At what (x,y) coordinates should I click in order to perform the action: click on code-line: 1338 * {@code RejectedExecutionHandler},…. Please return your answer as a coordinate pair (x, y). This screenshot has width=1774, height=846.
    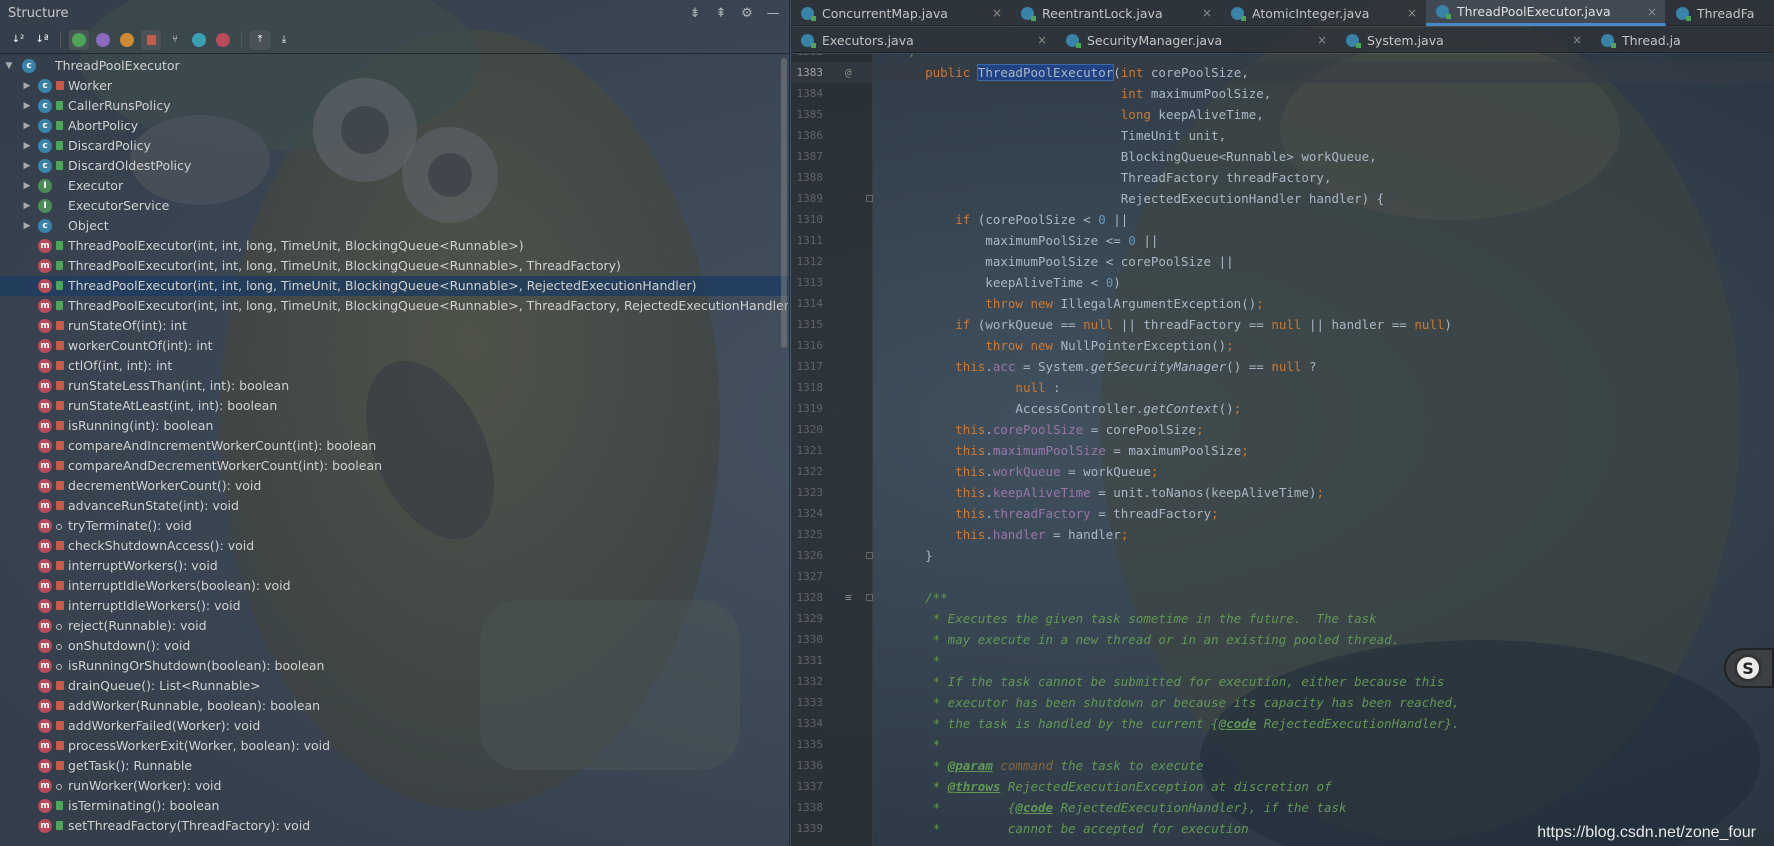
    Looking at the image, I should click on (1282, 807).